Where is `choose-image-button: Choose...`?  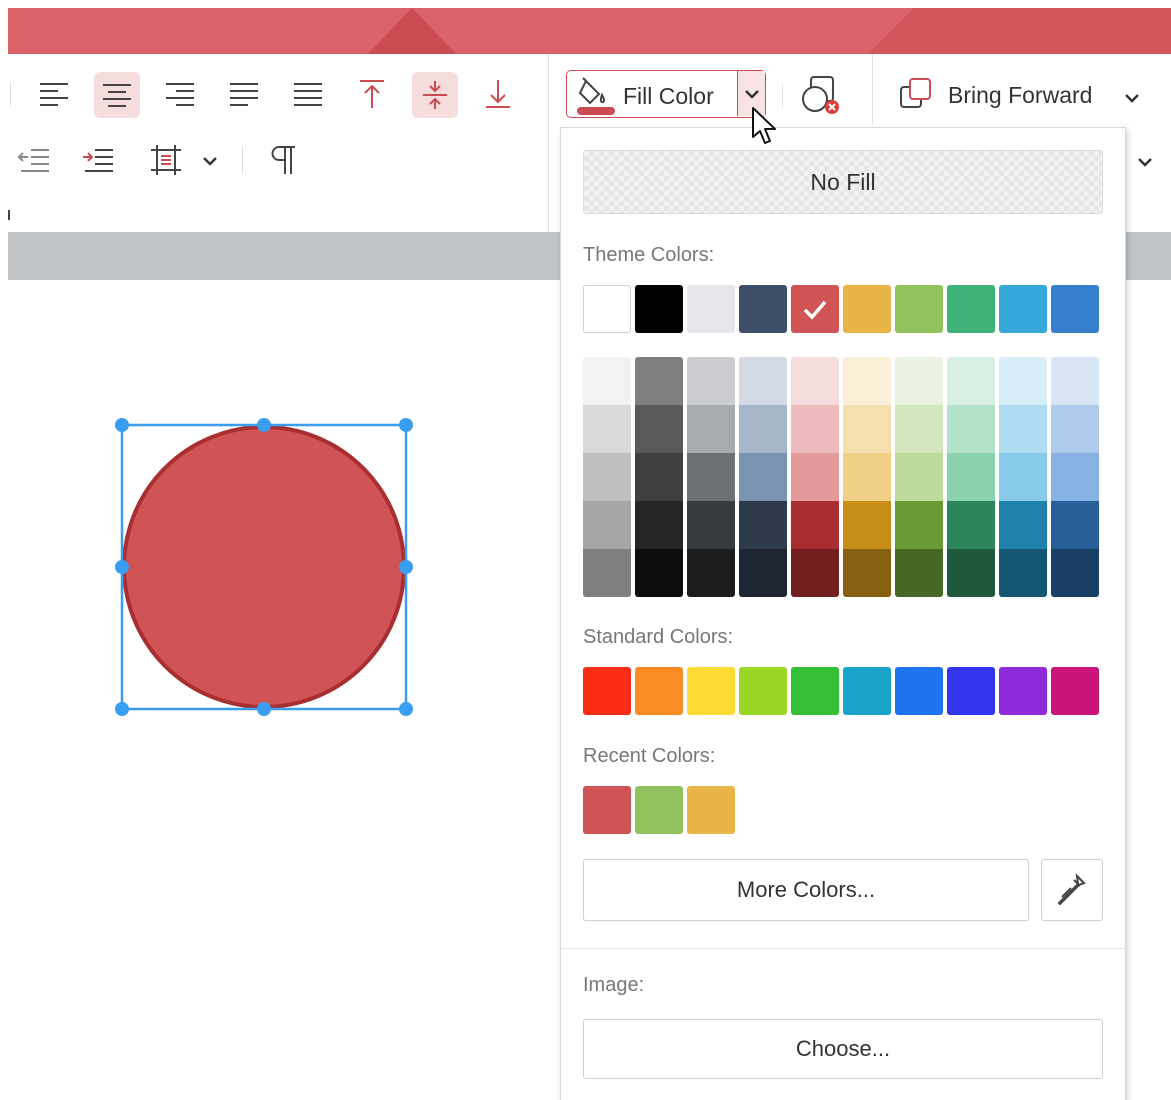
choose-image-button: Choose... is located at coordinates (843, 1049).